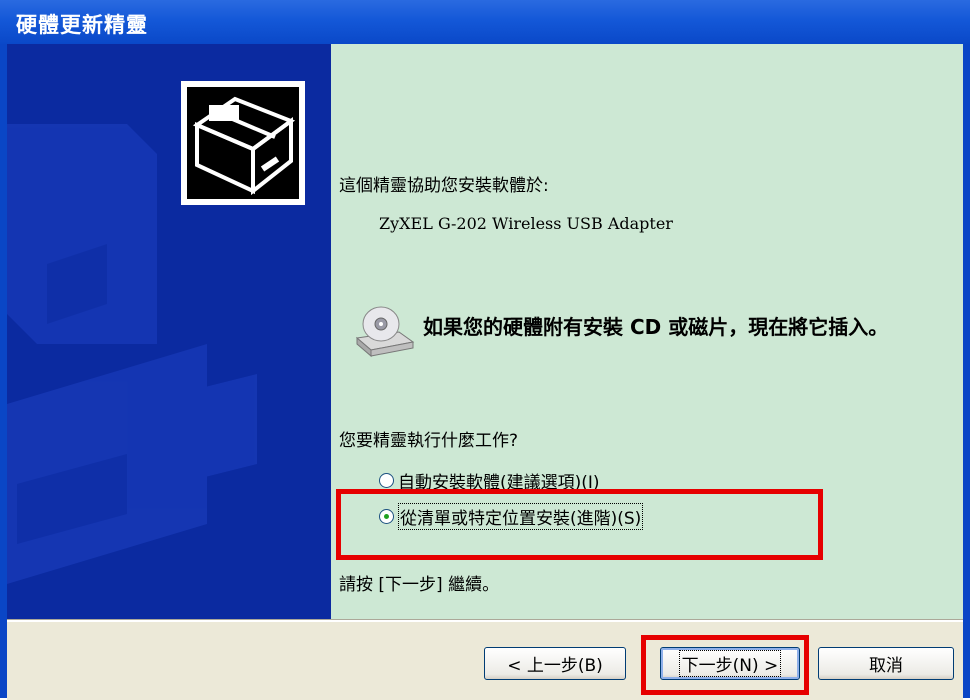  I want to click on button-bar: < 上一步(B) 下一步(N) > 取消, so click(485, 660).